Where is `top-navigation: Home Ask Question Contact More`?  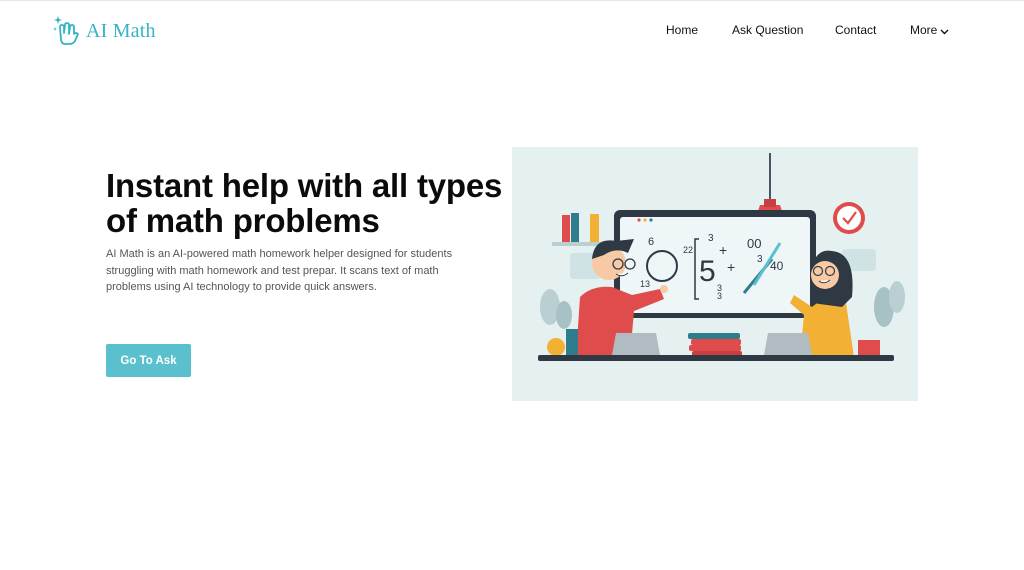
top-navigation: Home Ask Question Contact More is located at coordinates (512, 31).